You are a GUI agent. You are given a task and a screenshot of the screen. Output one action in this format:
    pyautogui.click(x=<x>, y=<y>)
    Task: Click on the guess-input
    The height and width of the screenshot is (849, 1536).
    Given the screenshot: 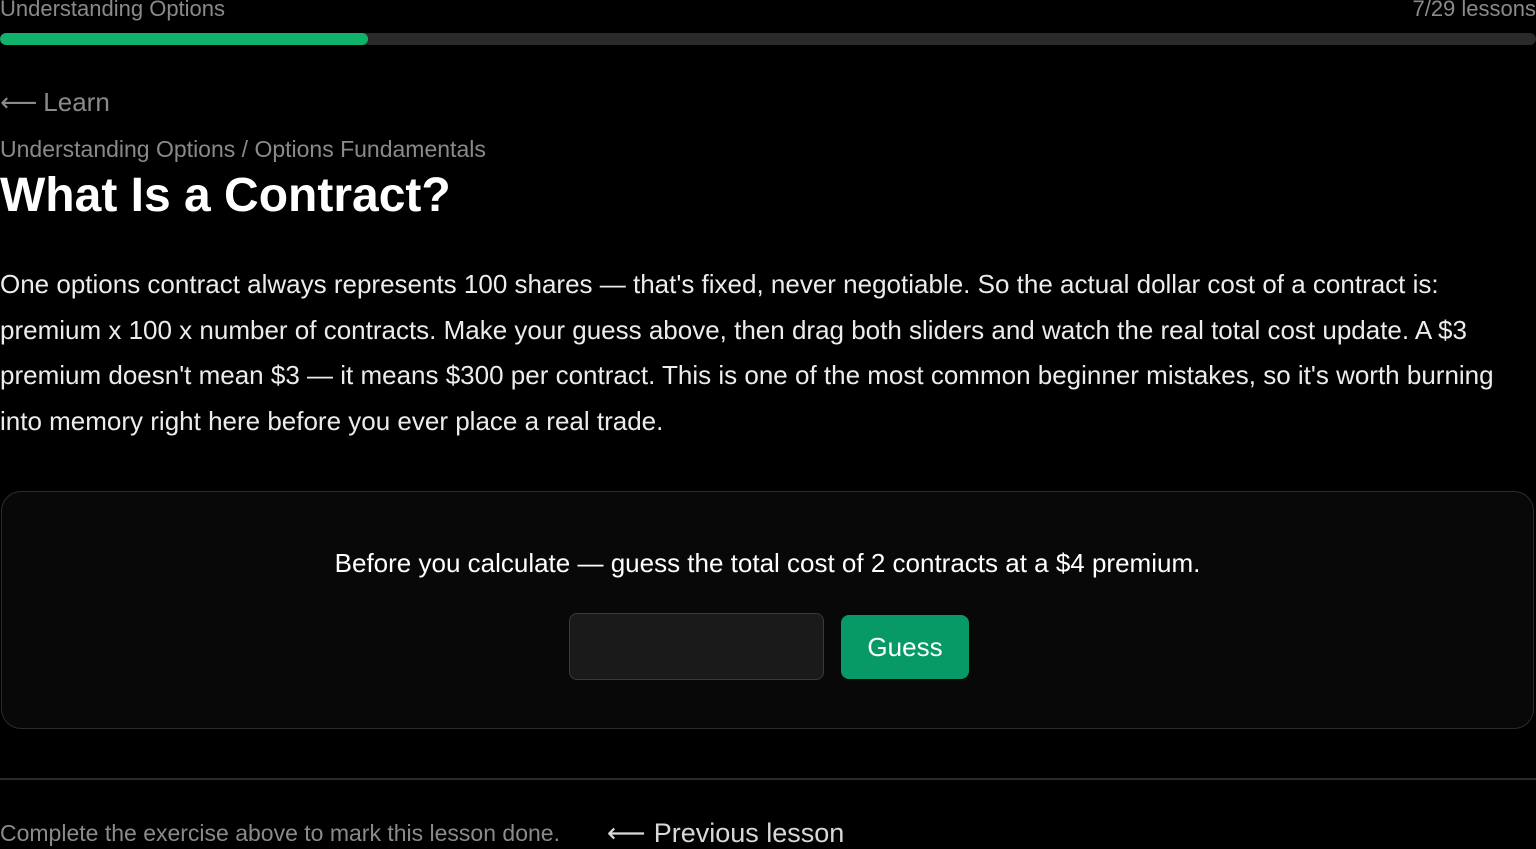 What is the action you would take?
    pyautogui.click(x=696, y=646)
    